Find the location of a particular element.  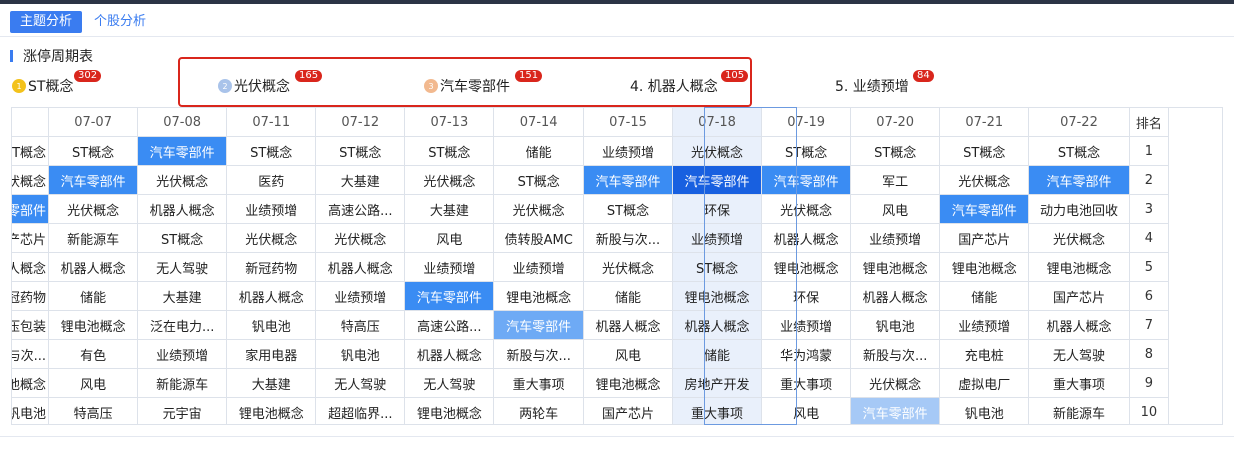

theme-cell: 家用电器 is located at coordinates (271, 354).